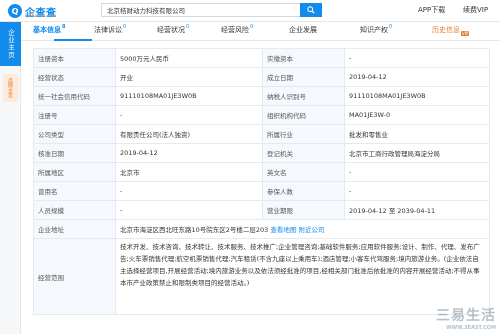  I want to click on field-value: 开业, so click(189, 77).